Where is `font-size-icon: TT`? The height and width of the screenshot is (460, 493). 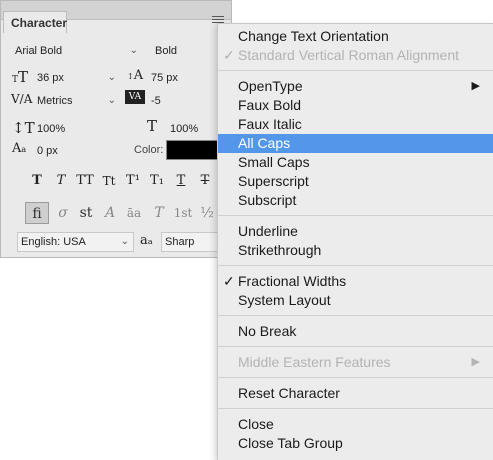 font-size-icon: TT is located at coordinates (20, 77).